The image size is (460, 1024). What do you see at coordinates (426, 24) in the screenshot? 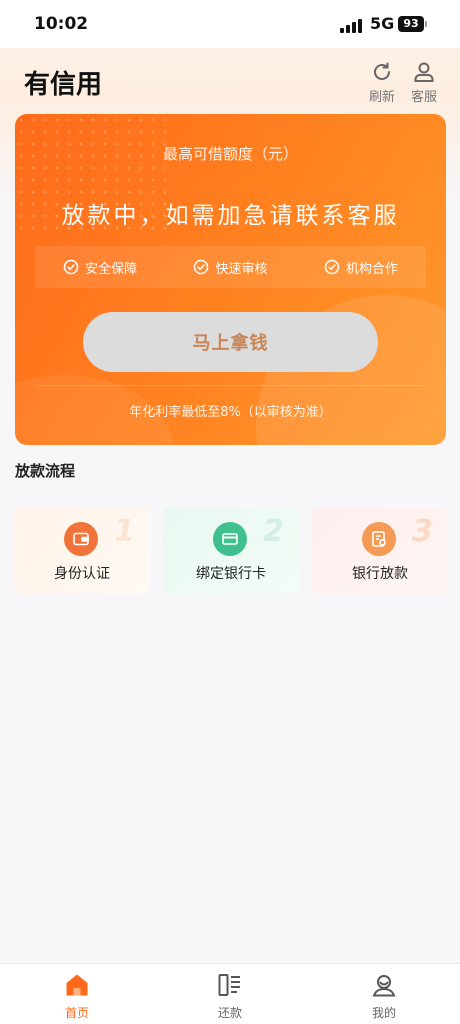
I see `battery-cap` at bounding box center [426, 24].